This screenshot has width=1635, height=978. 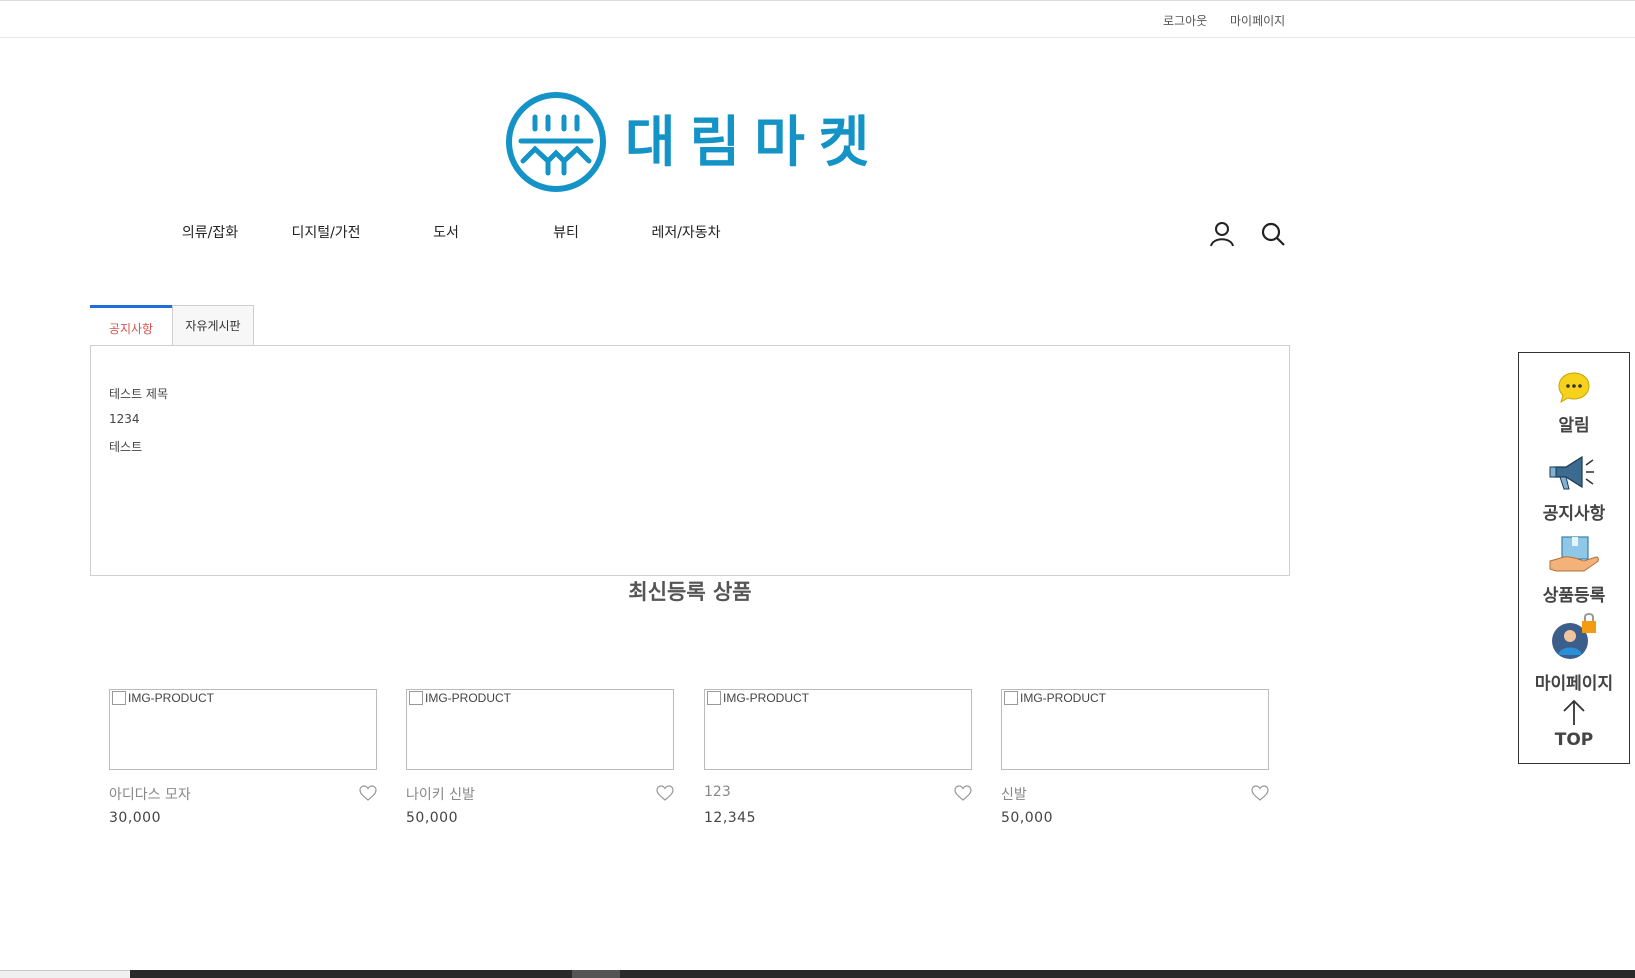 I want to click on quick-top-button: TOP, so click(x=1574, y=724).